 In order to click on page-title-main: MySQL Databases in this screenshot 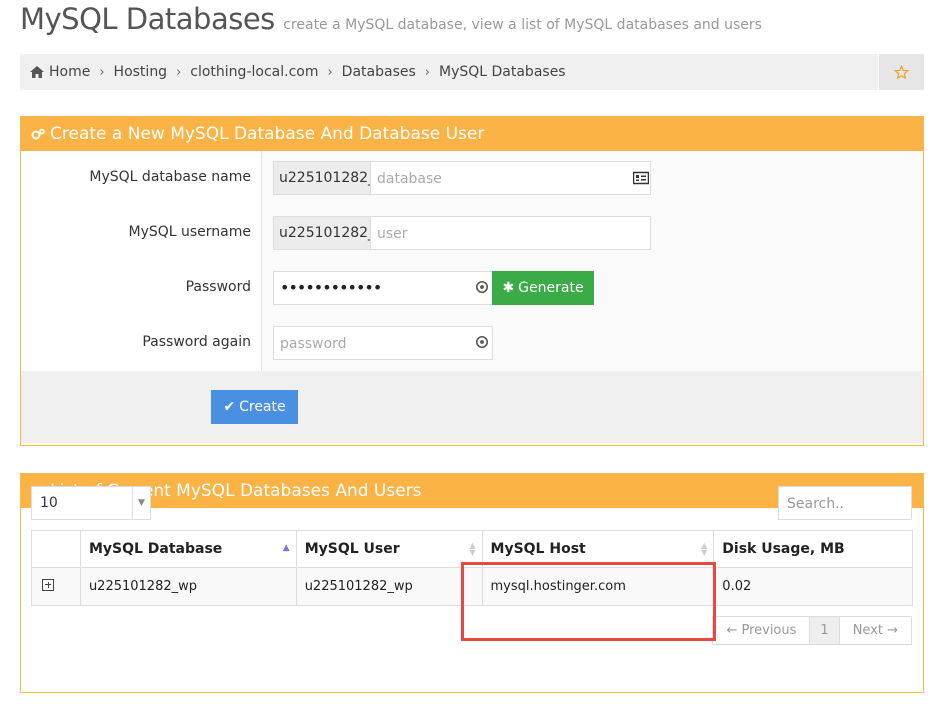, I will do `click(147, 19)`.